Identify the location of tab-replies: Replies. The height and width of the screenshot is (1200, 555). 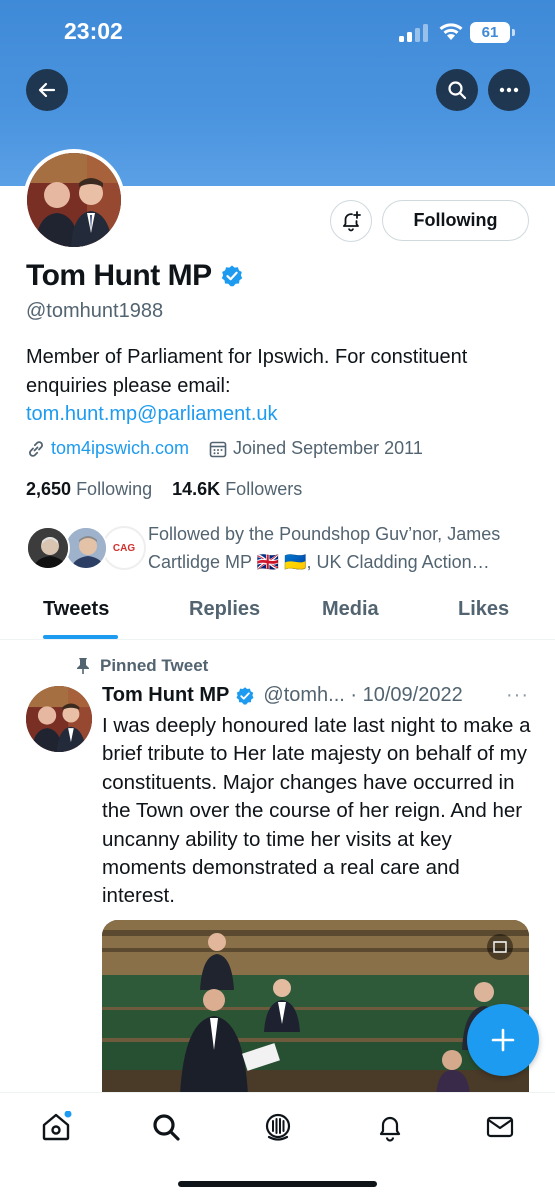
(224, 609).